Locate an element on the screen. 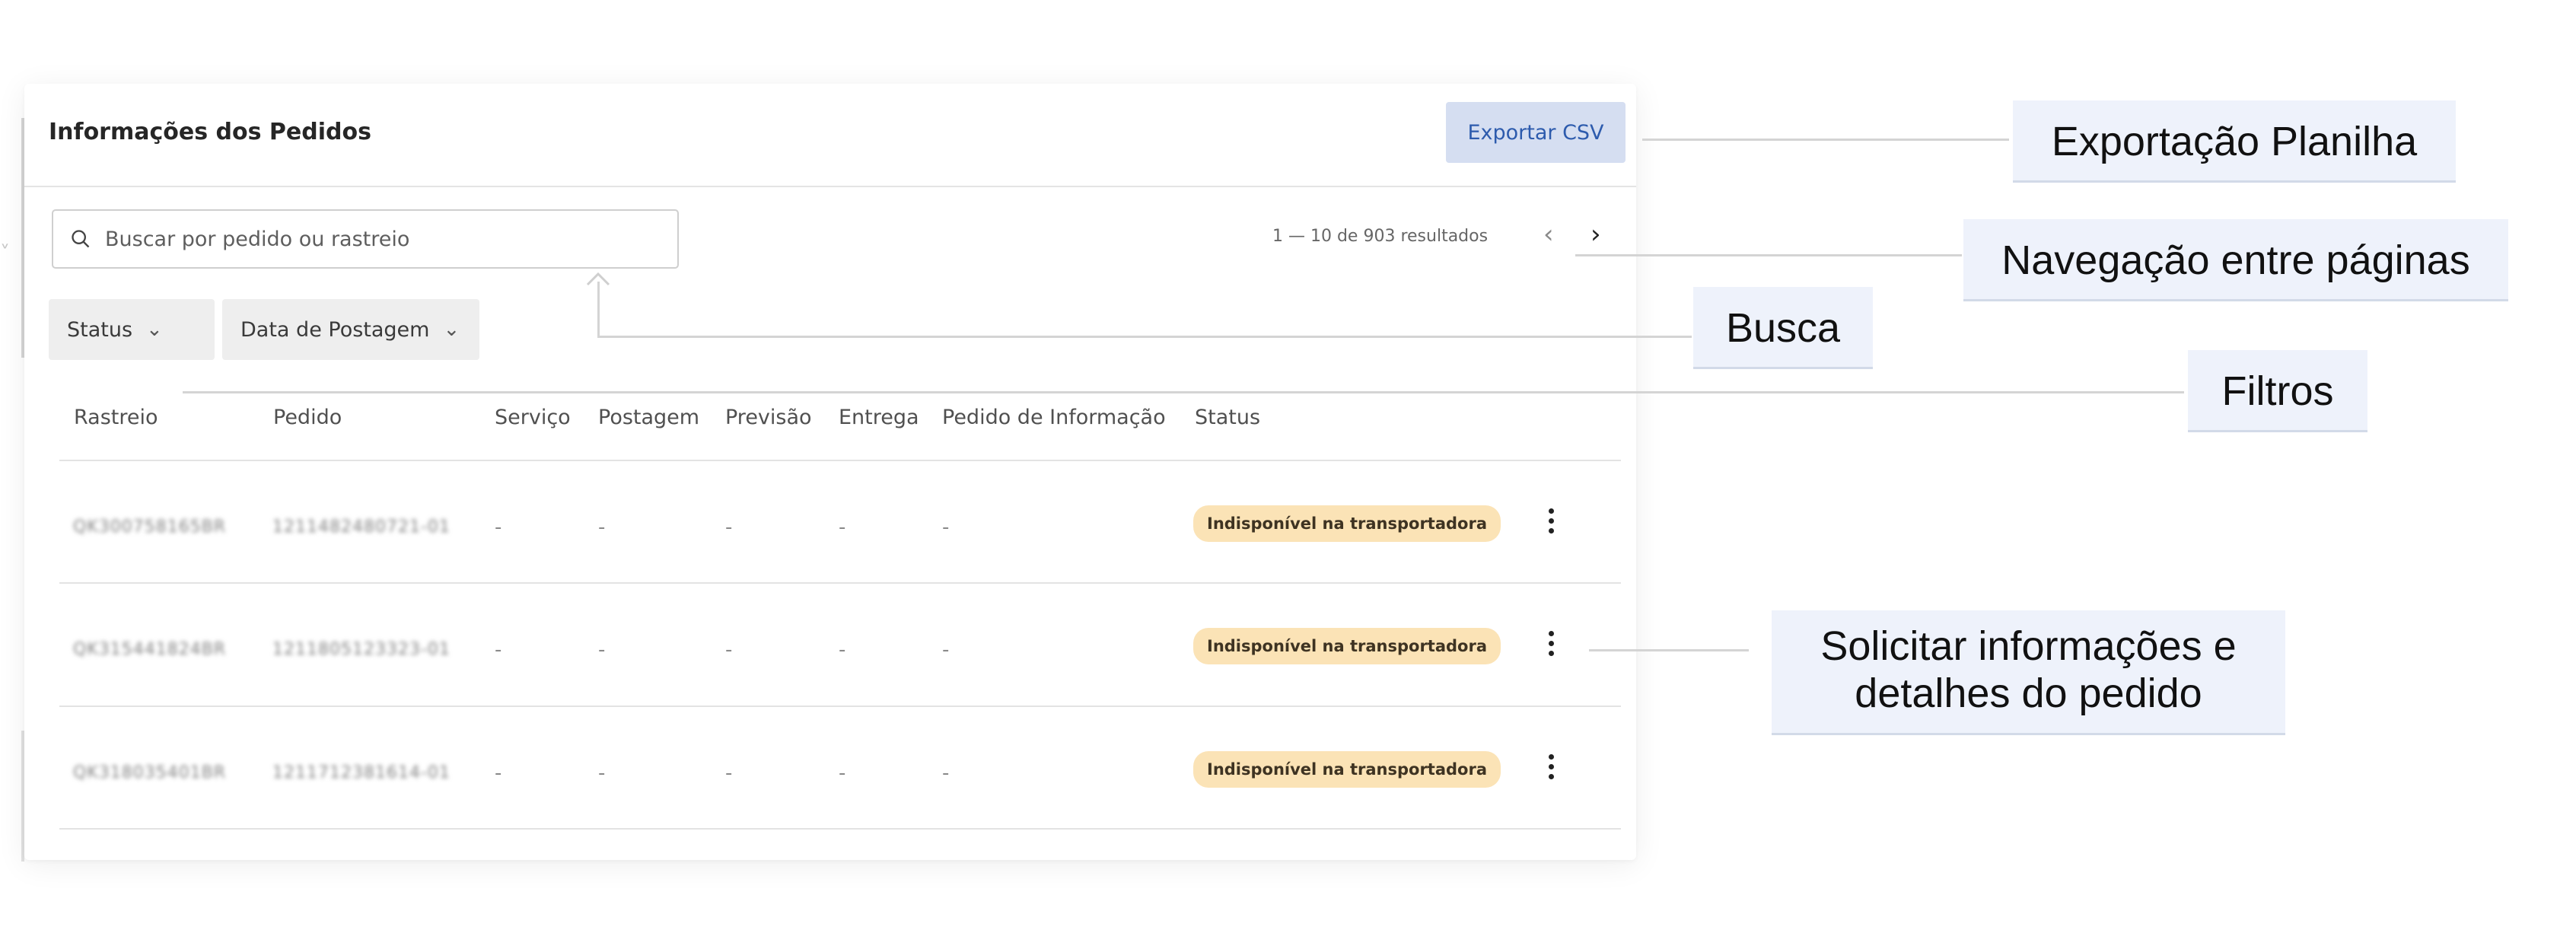  connector-line-details is located at coordinates (1669, 650).